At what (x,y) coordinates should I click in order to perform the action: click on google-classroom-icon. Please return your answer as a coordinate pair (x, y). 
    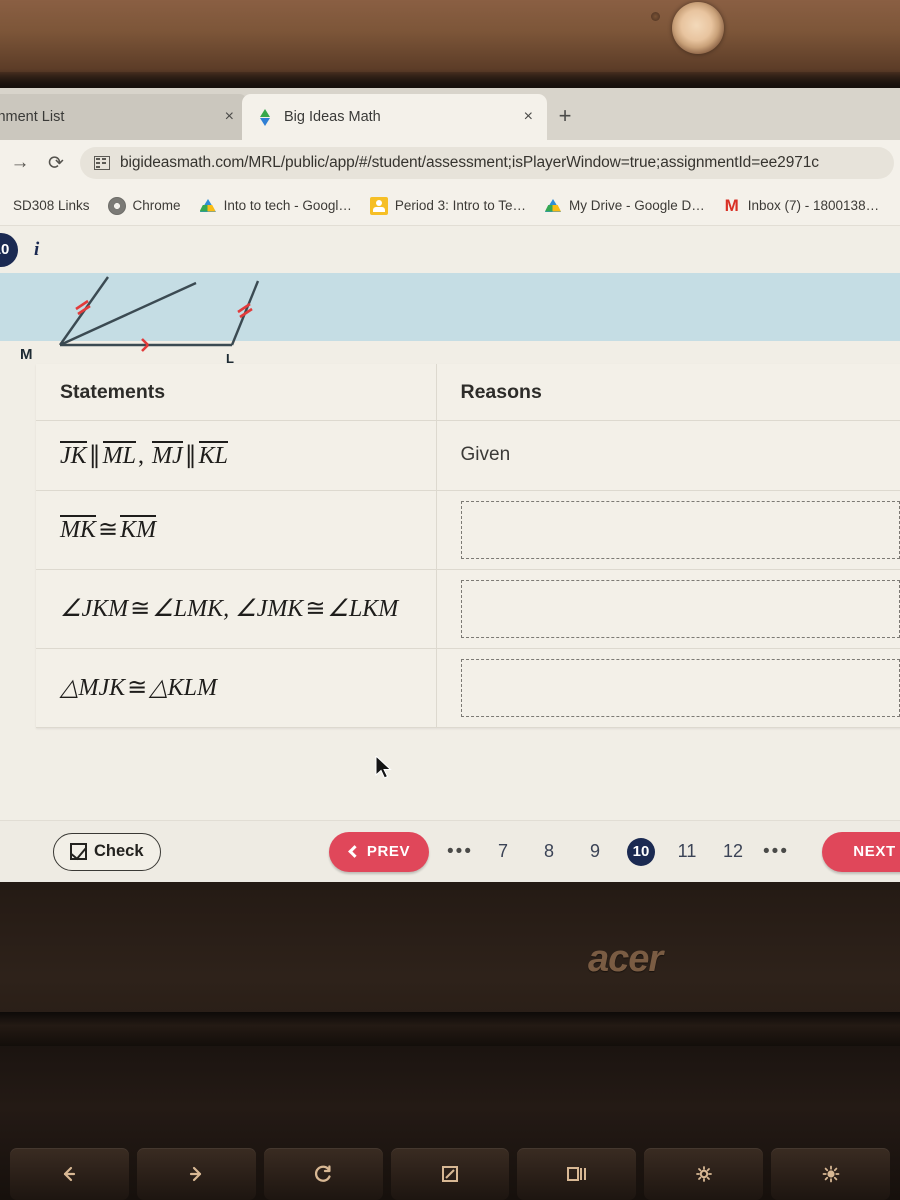
    Looking at the image, I should click on (378, 205).